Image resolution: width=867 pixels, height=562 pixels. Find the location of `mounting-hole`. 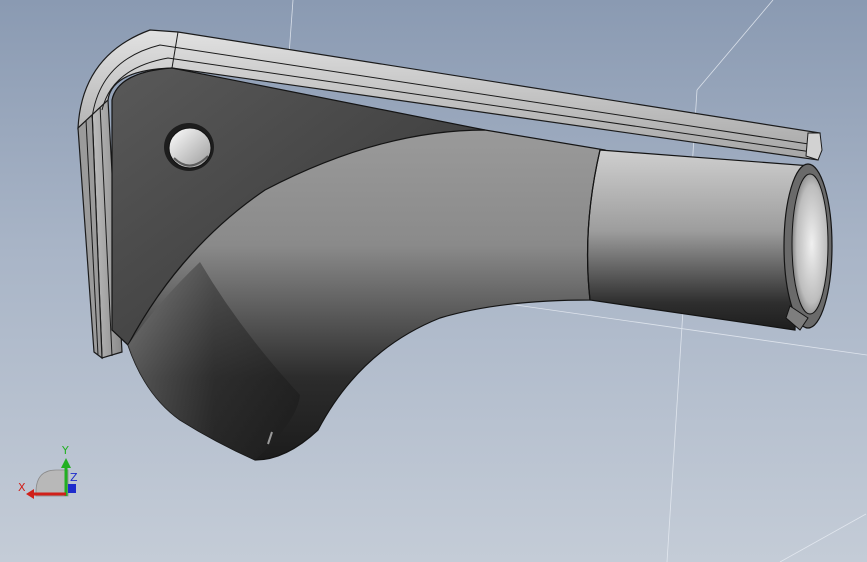

mounting-hole is located at coordinates (189, 147).